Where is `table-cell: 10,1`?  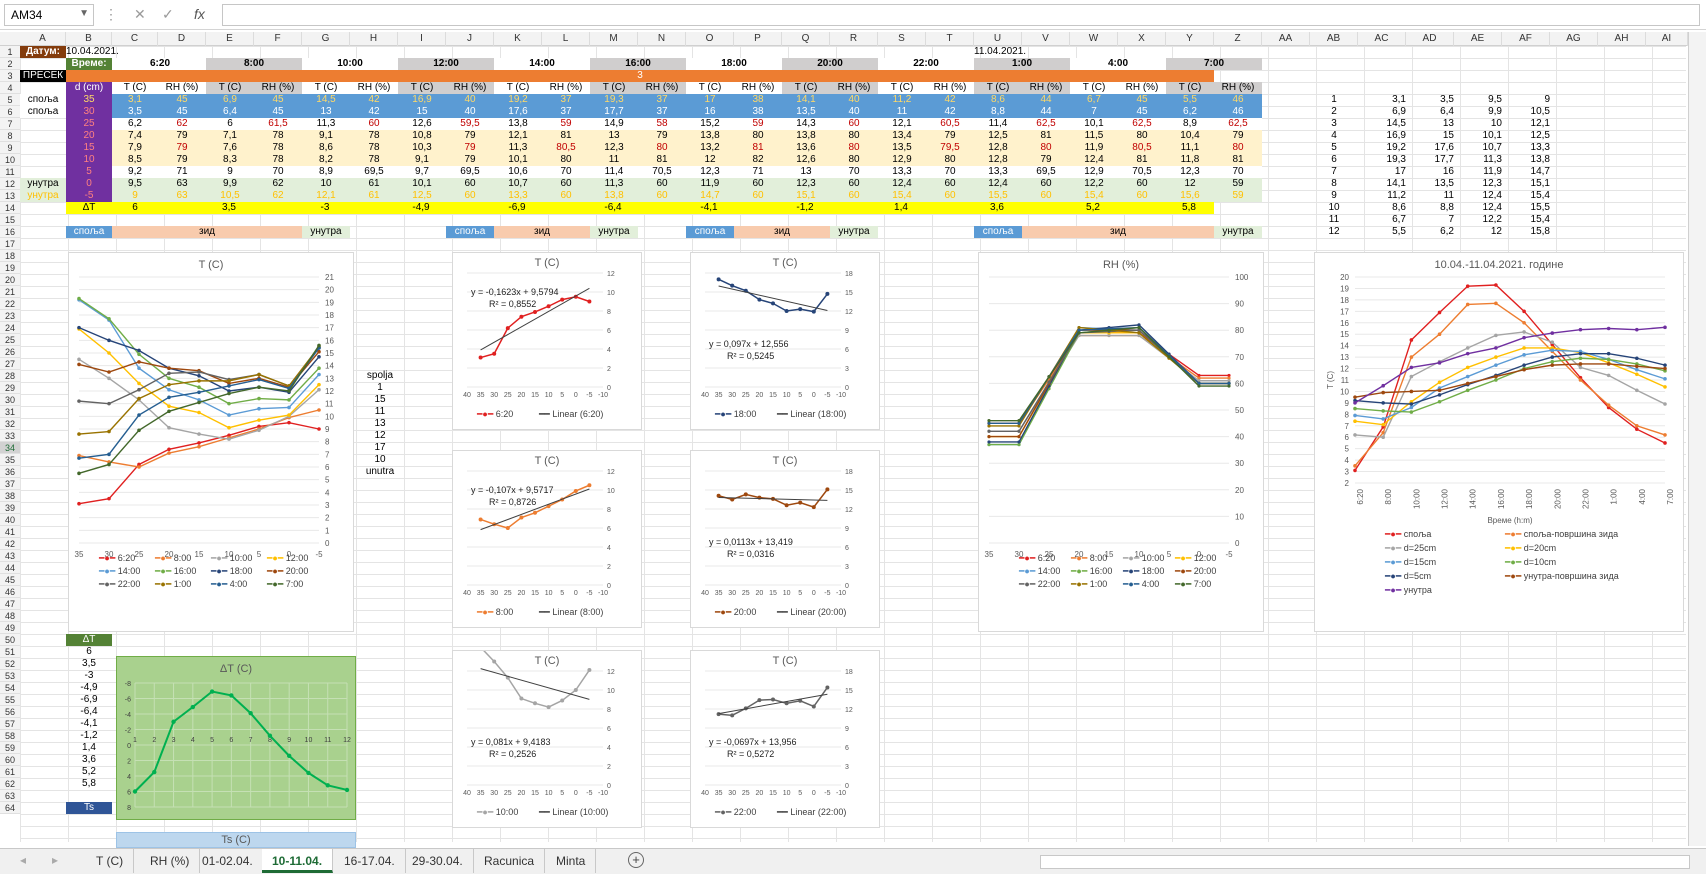 table-cell: 10,1 is located at coordinates (518, 160).